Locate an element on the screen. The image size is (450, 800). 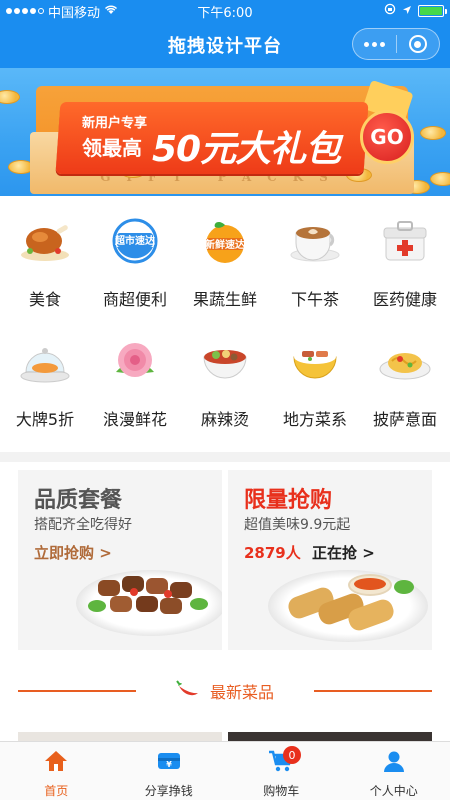
category-label: 大牌5折 is located at coordinates (45, 419).